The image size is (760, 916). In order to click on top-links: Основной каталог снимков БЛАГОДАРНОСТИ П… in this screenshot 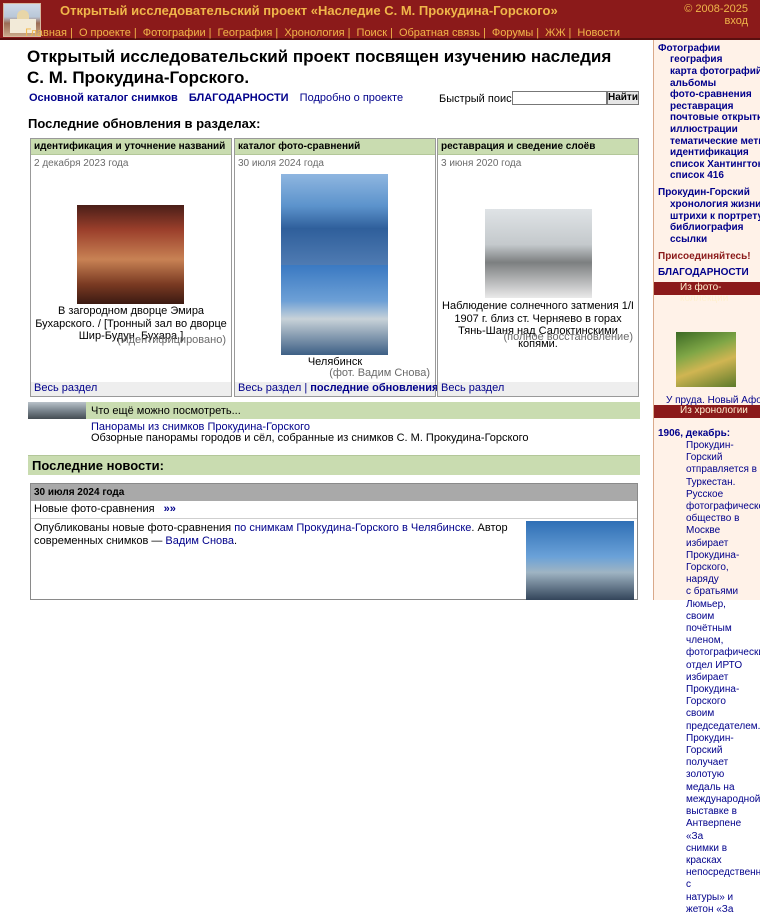, I will do `click(220, 98)`.